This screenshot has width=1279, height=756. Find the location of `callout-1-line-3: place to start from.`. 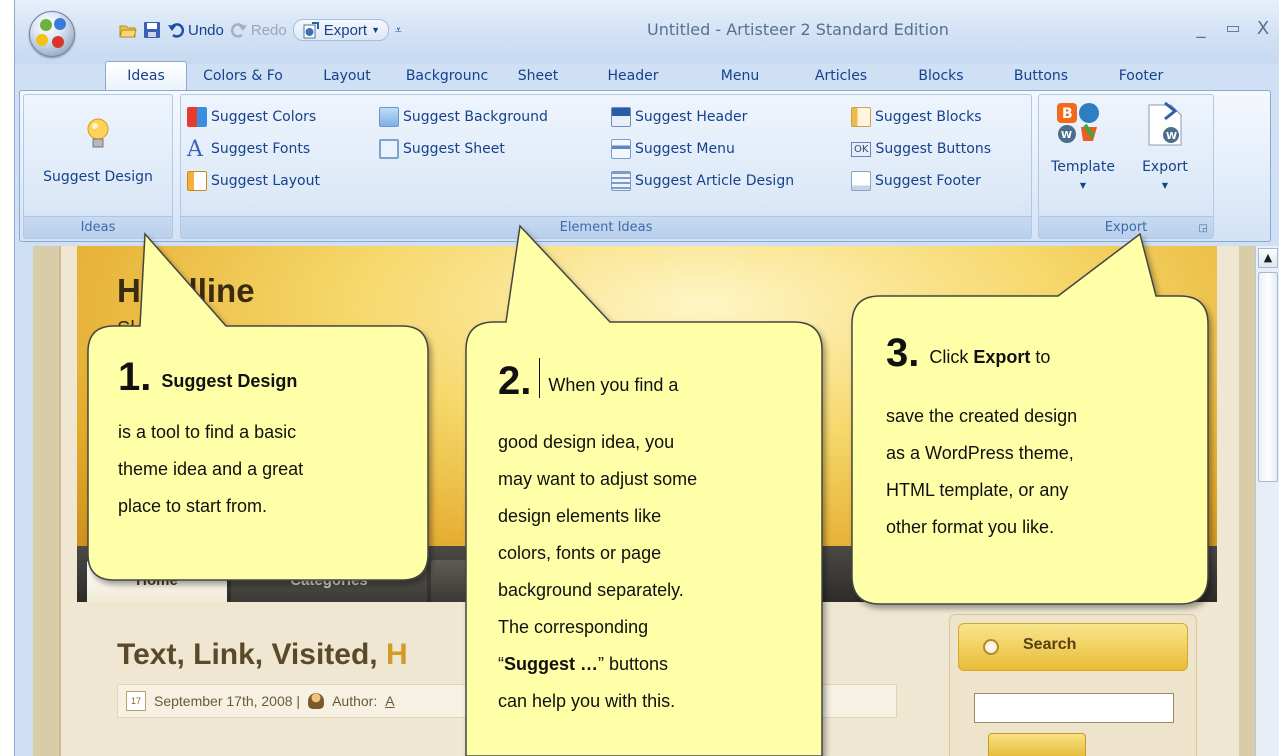

callout-1-line-3: place to start from. is located at coordinates (193, 506).